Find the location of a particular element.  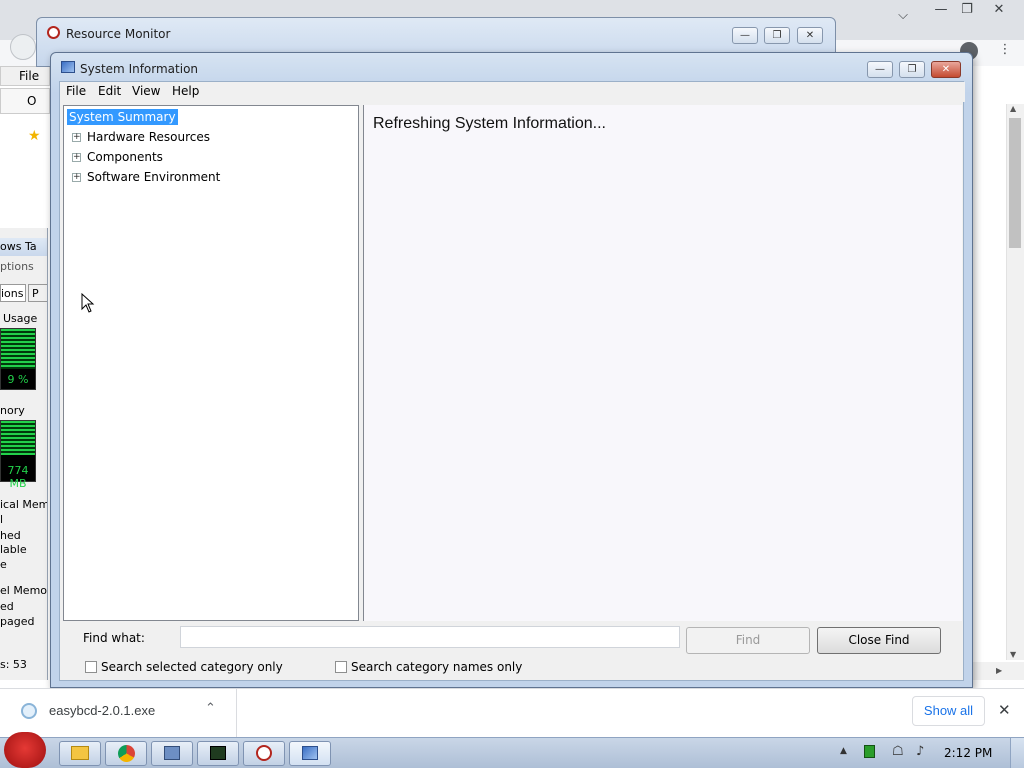

minimize-icon: — is located at coordinates (941, 10).